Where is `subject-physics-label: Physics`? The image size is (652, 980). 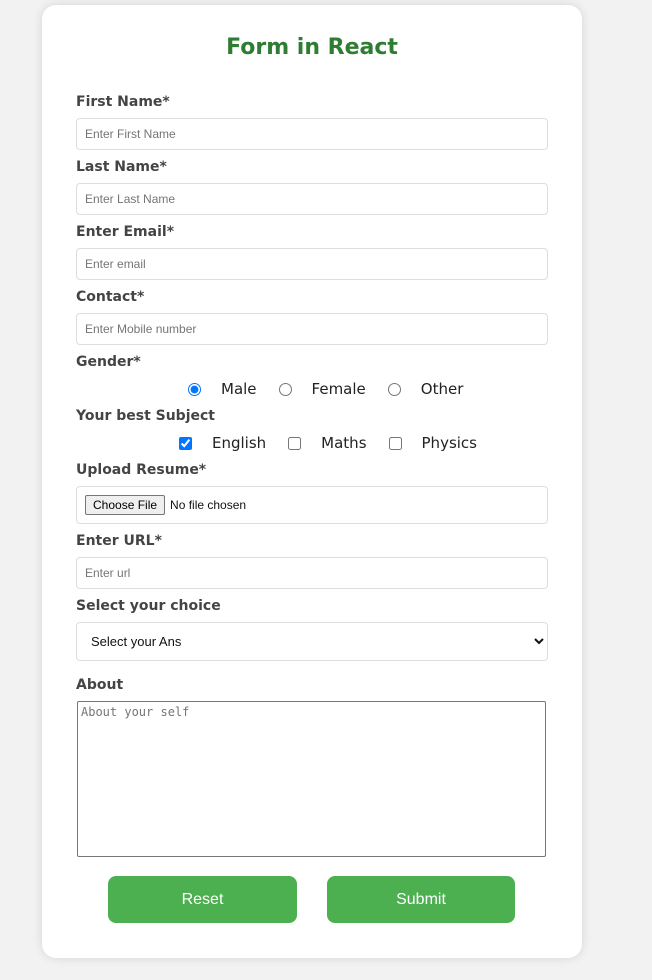
subject-physics-label: Physics is located at coordinates (449, 443).